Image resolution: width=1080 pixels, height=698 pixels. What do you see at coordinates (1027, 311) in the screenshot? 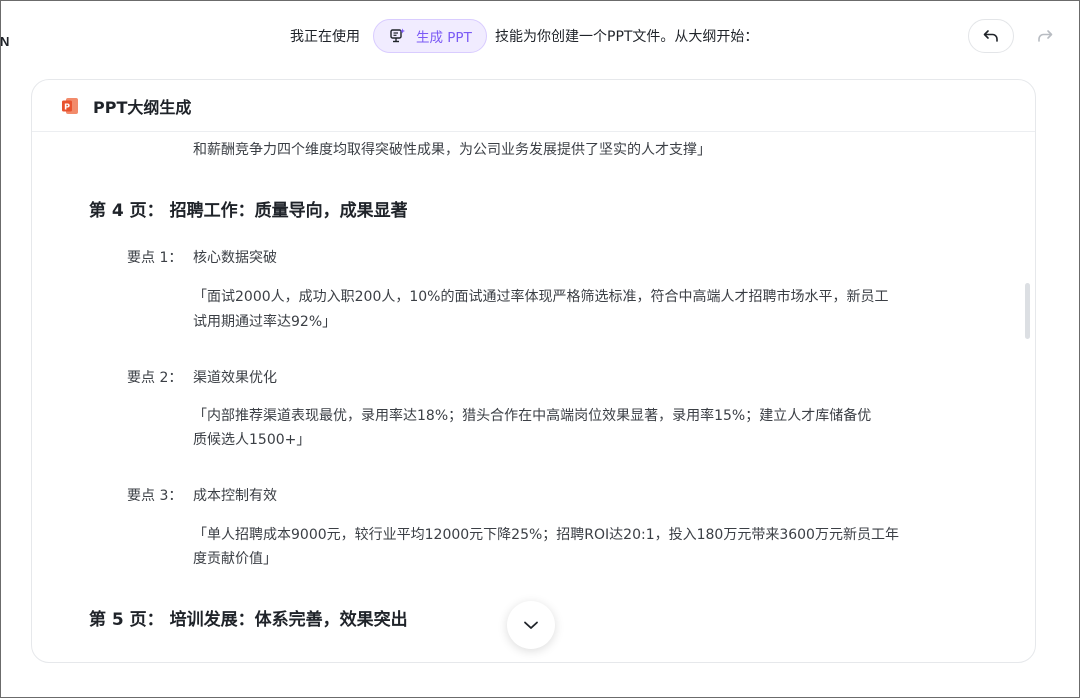
I see `scrollbar-thumb` at bounding box center [1027, 311].